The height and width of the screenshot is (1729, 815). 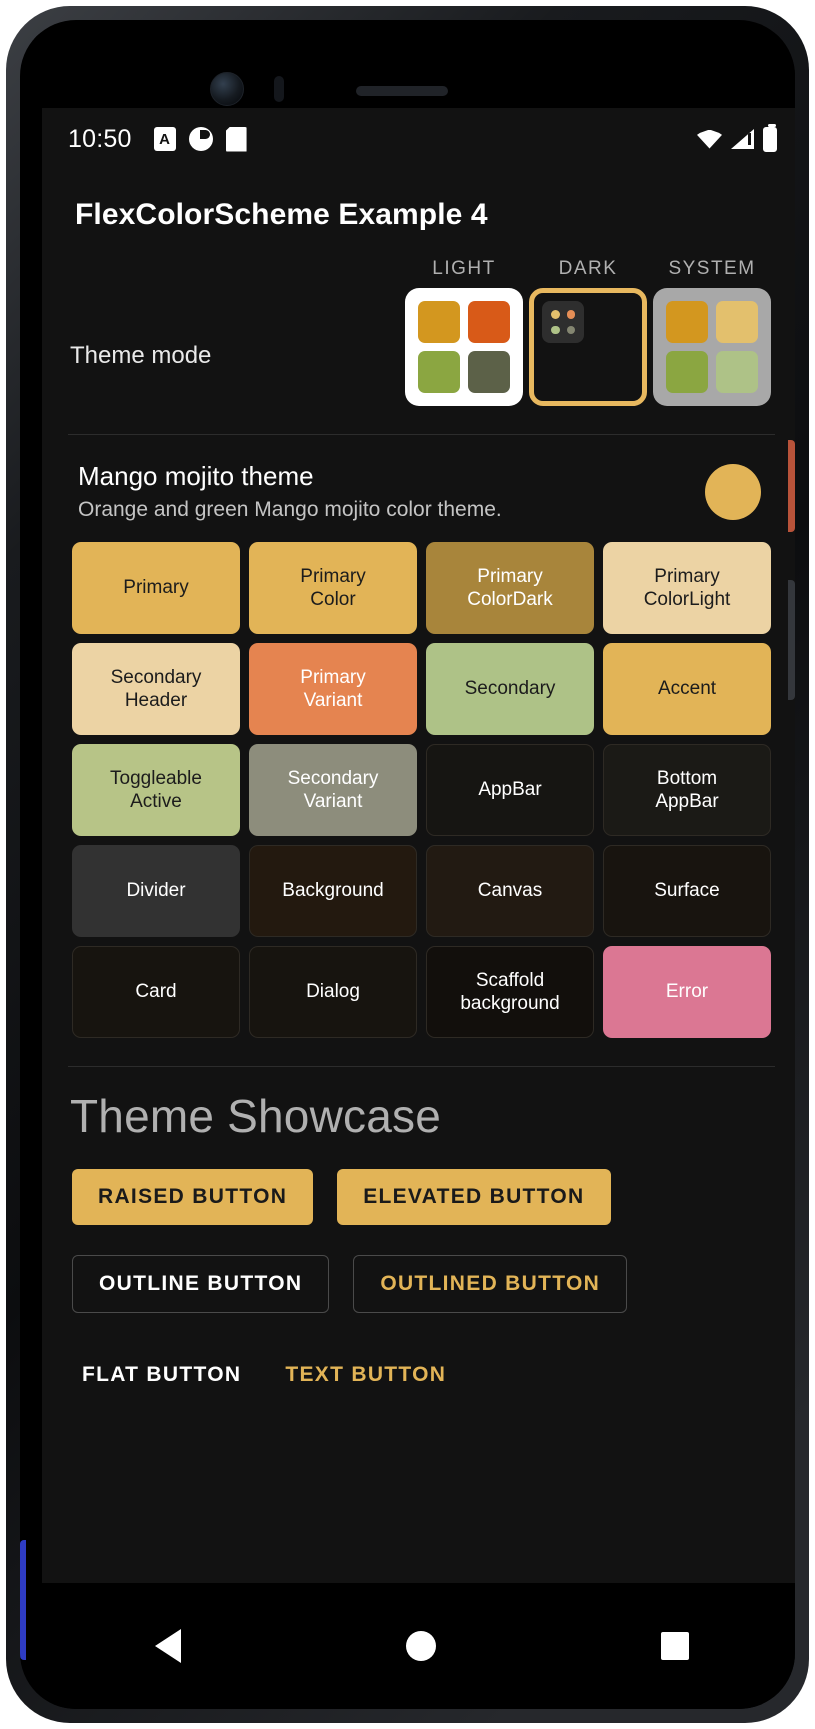 I want to click on sd-card-icon, so click(x=236, y=139).